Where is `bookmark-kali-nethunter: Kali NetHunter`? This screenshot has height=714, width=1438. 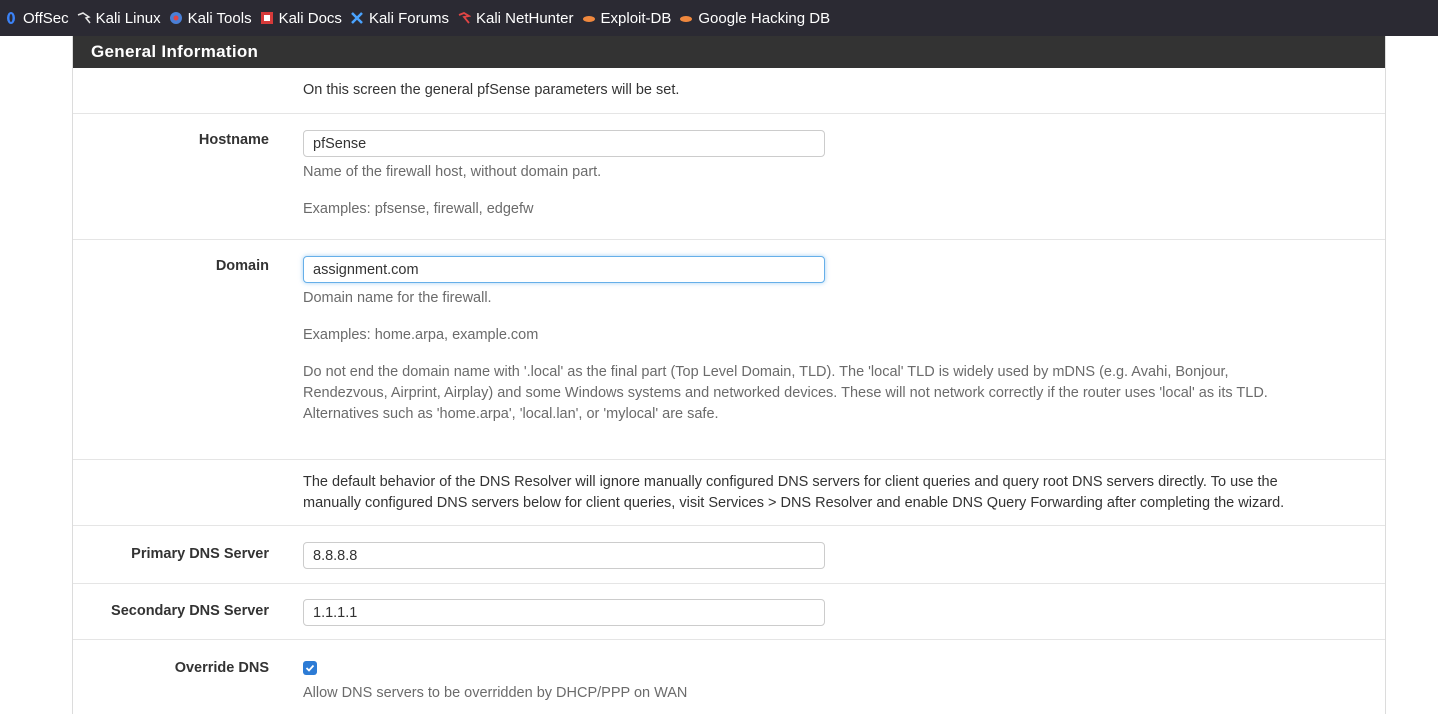
bookmark-kali-nethunter: Kali NetHunter is located at coordinates (515, 18).